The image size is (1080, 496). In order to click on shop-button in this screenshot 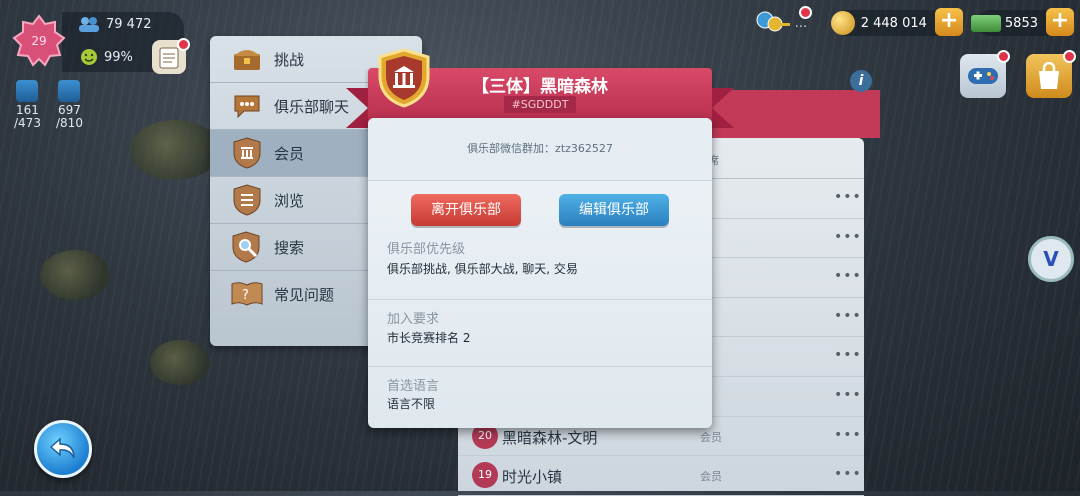, I will do `click(1051, 74)`.